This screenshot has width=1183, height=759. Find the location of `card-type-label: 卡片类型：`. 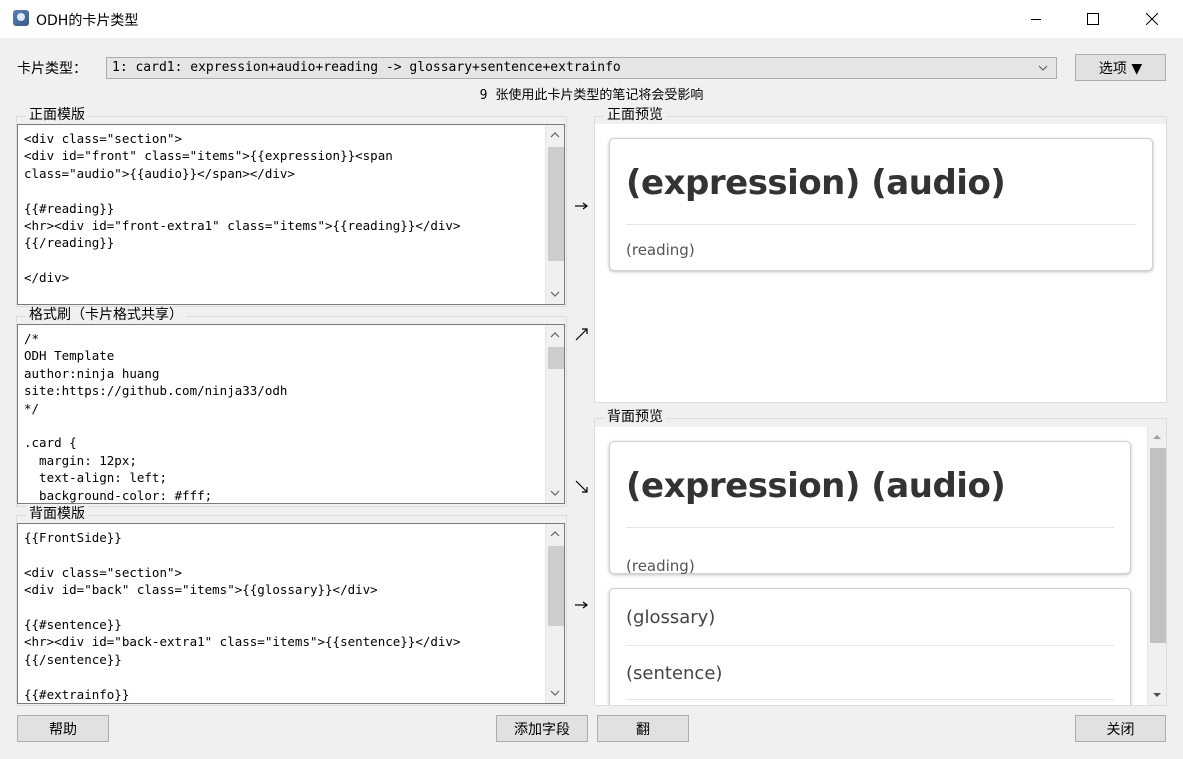

card-type-label: 卡片类型： is located at coordinates (52, 69).